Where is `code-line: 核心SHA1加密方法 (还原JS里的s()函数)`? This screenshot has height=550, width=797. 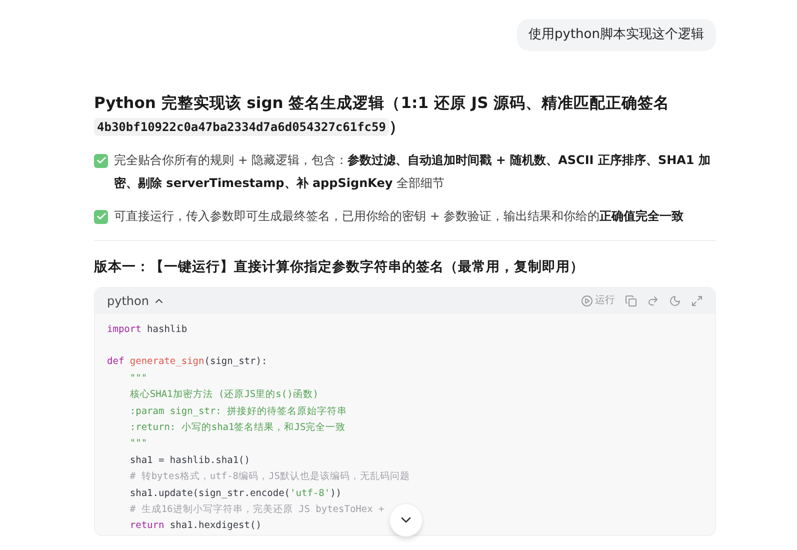
code-line: 核心SHA1加密方法 (还原JS里的s()函数) is located at coordinates (223, 395).